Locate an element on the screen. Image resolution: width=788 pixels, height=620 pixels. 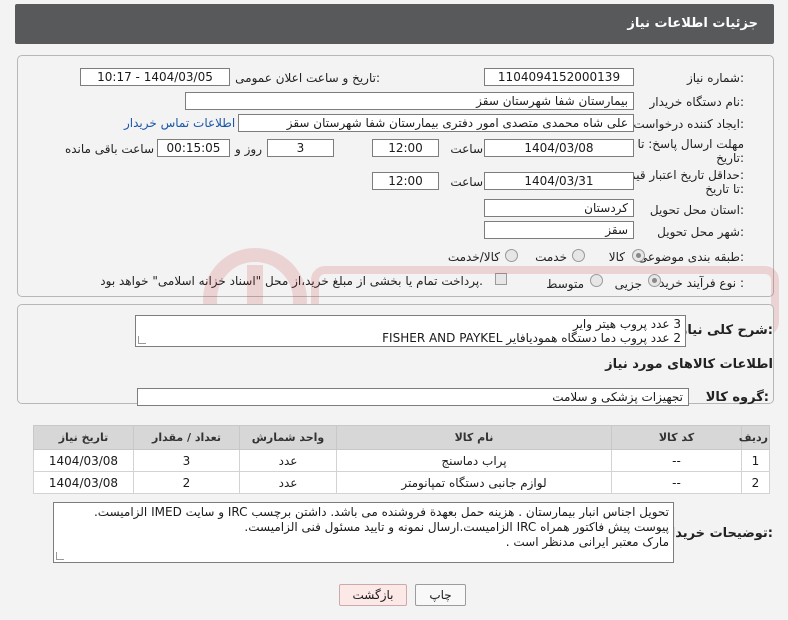
col-header-name: نام کالا is located at coordinates (474, 437).